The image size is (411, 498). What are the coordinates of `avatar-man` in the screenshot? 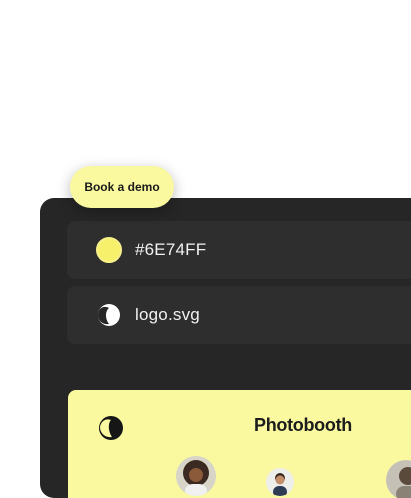 It's located at (280, 482).